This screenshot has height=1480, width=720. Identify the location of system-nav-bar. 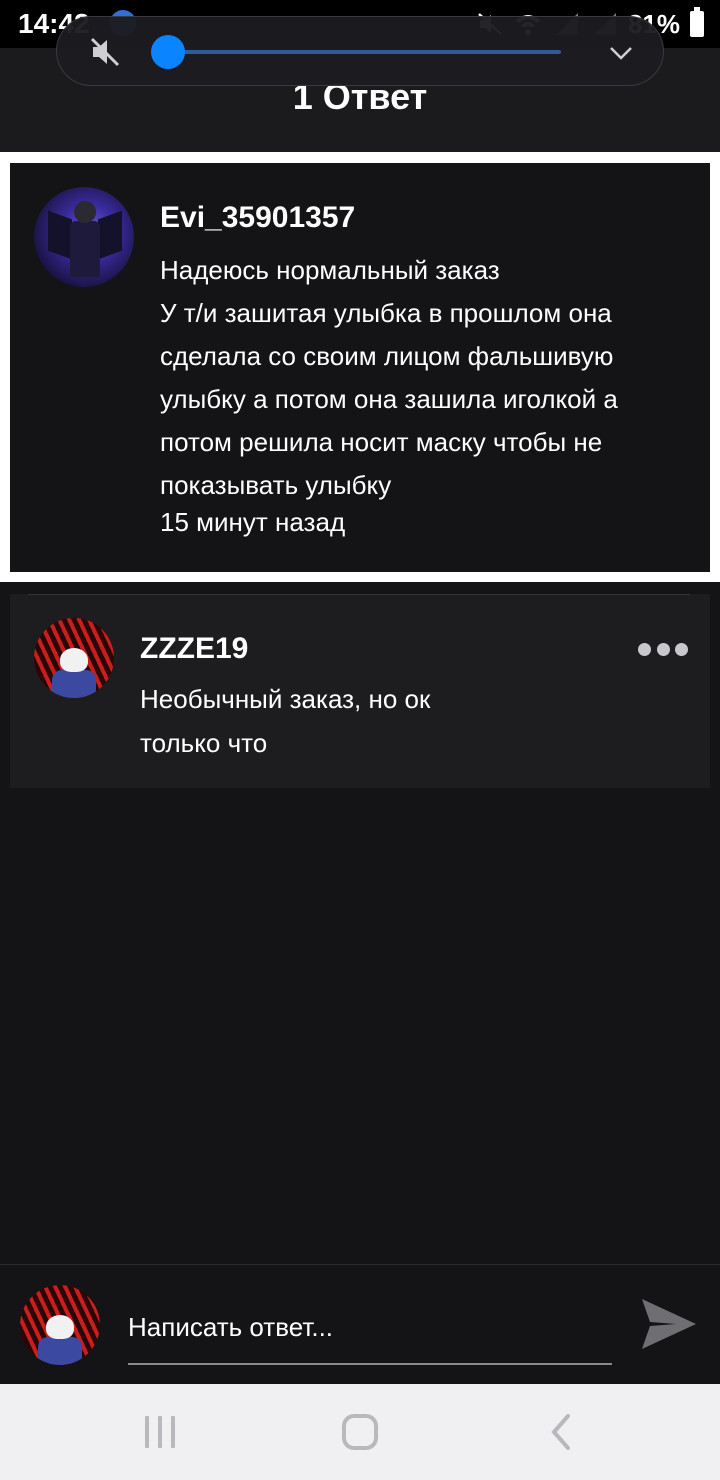
(360, 1432).